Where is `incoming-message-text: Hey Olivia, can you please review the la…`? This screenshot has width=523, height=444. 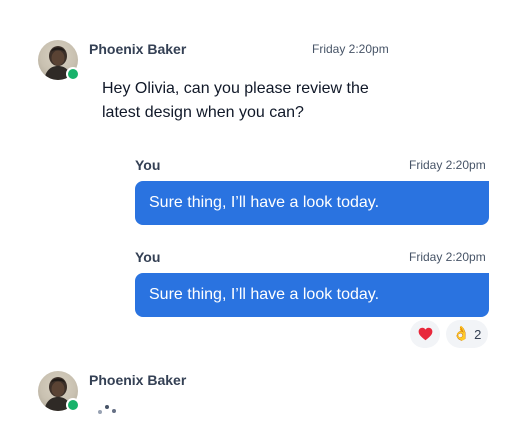
incoming-message-text: Hey Olivia, can you please review the la… is located at coordinates (235, 100).